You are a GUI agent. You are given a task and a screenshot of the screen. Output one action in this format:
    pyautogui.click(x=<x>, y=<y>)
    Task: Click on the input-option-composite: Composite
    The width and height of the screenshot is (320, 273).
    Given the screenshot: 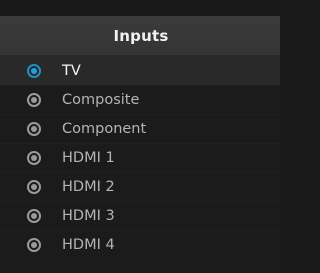 What is the action you would take?
    pyautogui.click(x=140, y=99)
    